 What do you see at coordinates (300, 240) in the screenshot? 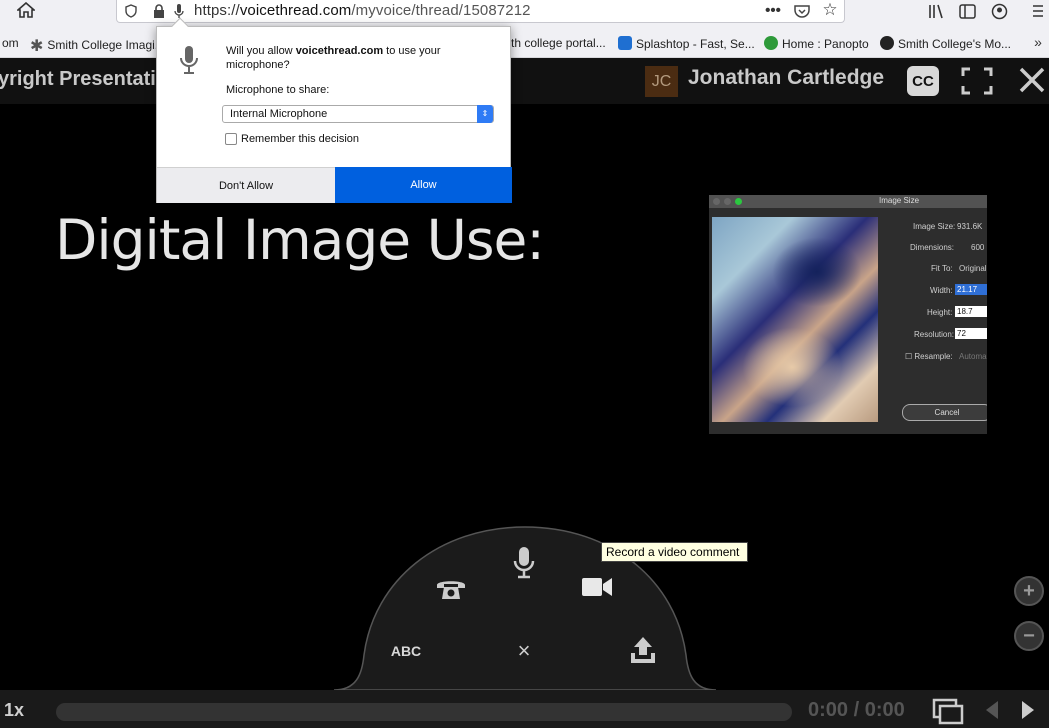
I see `slide-title: Digital Image Use:` at bounding box center [300, 240].